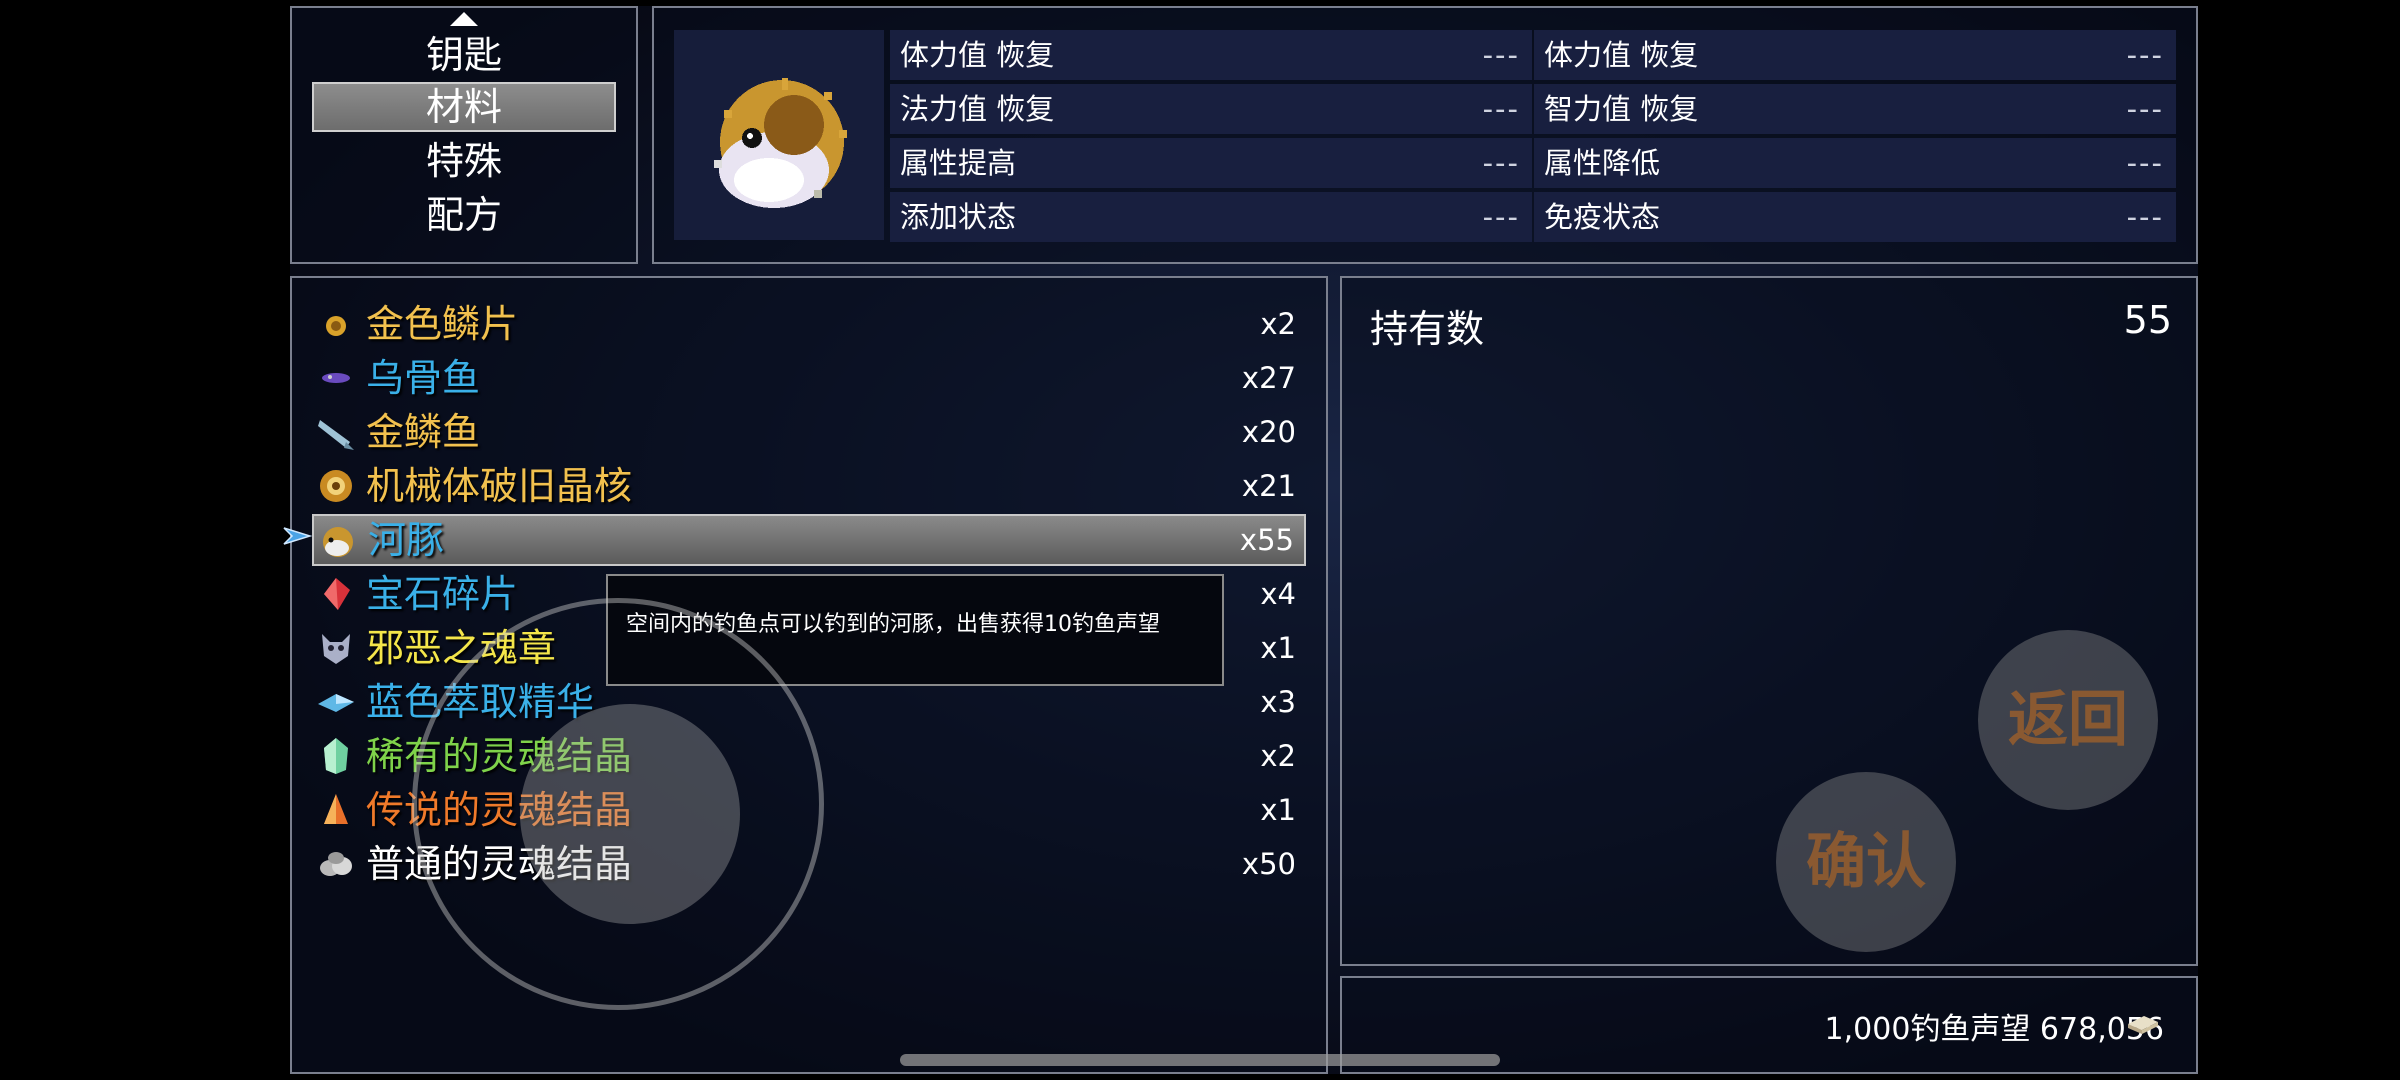 The width and height of the screenshot is (2400, 1080). What do you see at coordinates (336, 486) in the screenshot?
I see `gear-core-icon` at bounding box center [336, 486].